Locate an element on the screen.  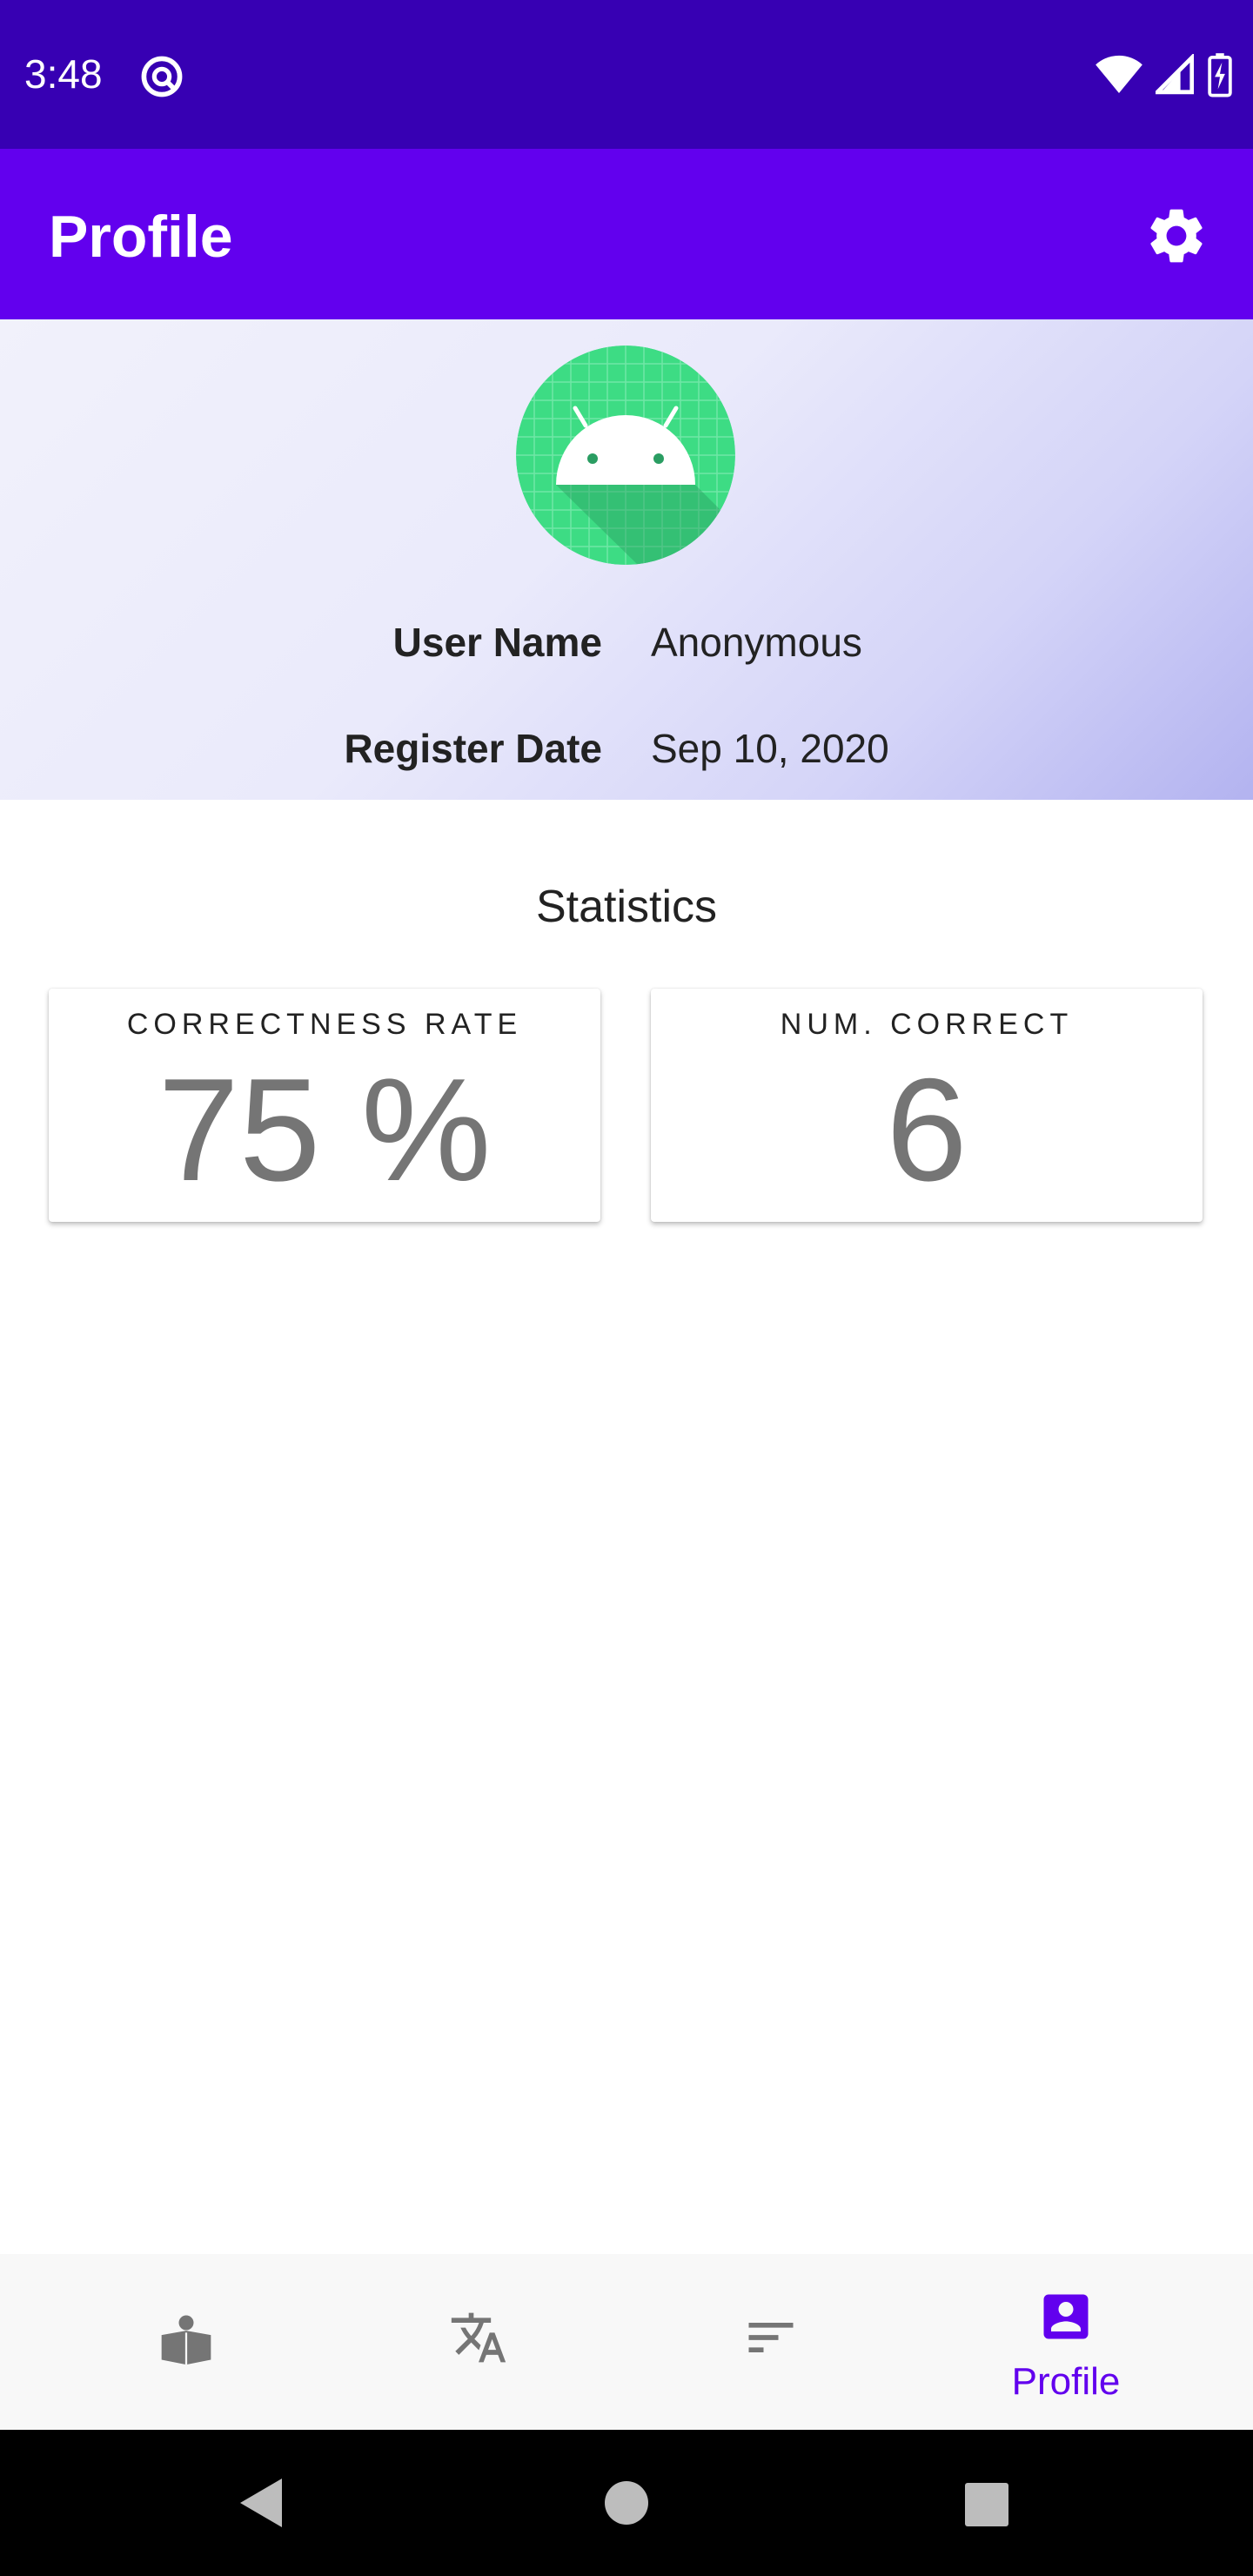
status-indicators is located at coordinates (1164, 74).